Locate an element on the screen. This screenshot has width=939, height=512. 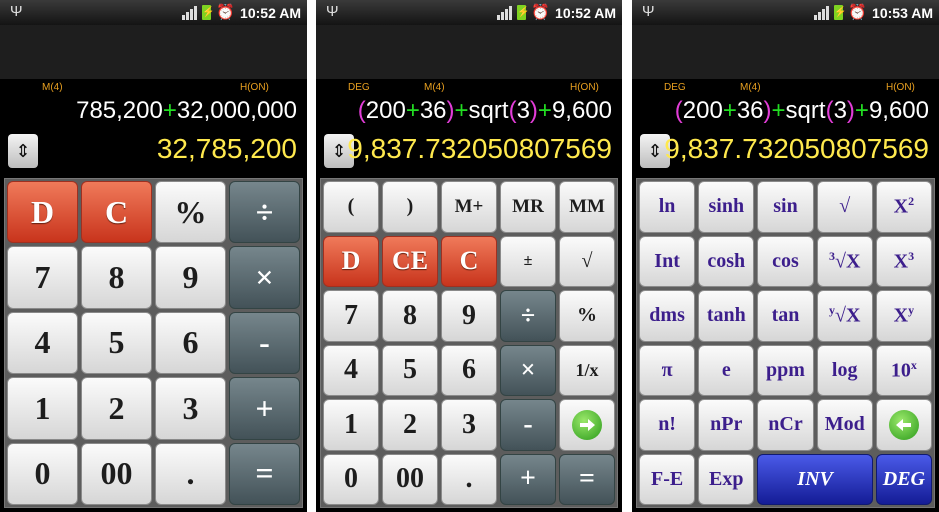
pi-button: π is located at coordinates (667, 370).